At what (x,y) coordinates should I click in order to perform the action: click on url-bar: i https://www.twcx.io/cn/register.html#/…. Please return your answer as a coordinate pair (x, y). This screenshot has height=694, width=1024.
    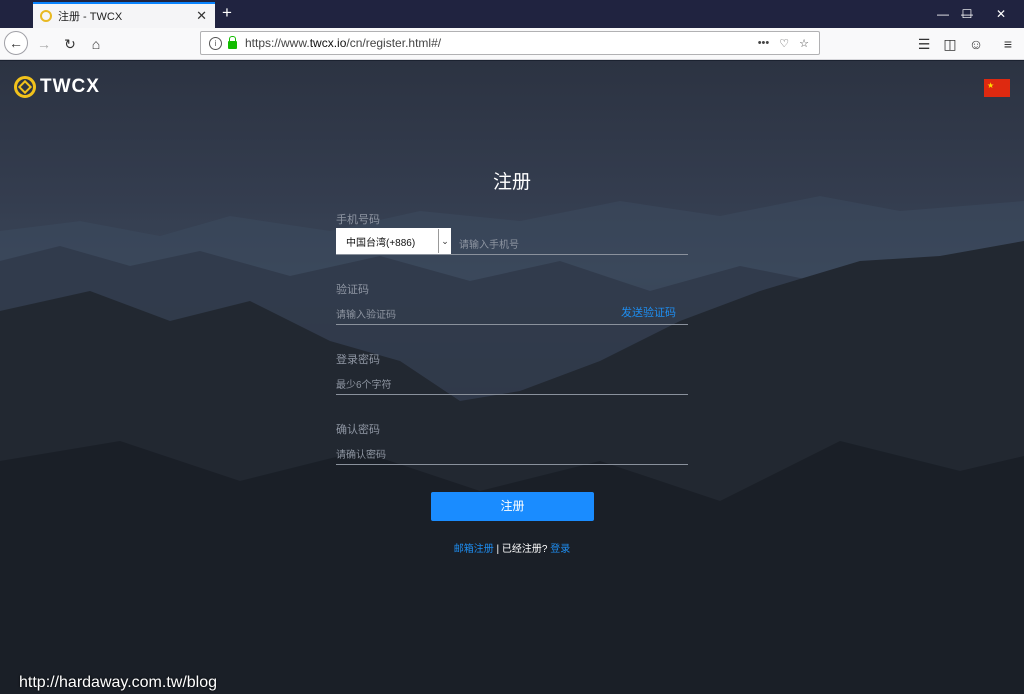
    Looking at the image, I should click on (510, 43).